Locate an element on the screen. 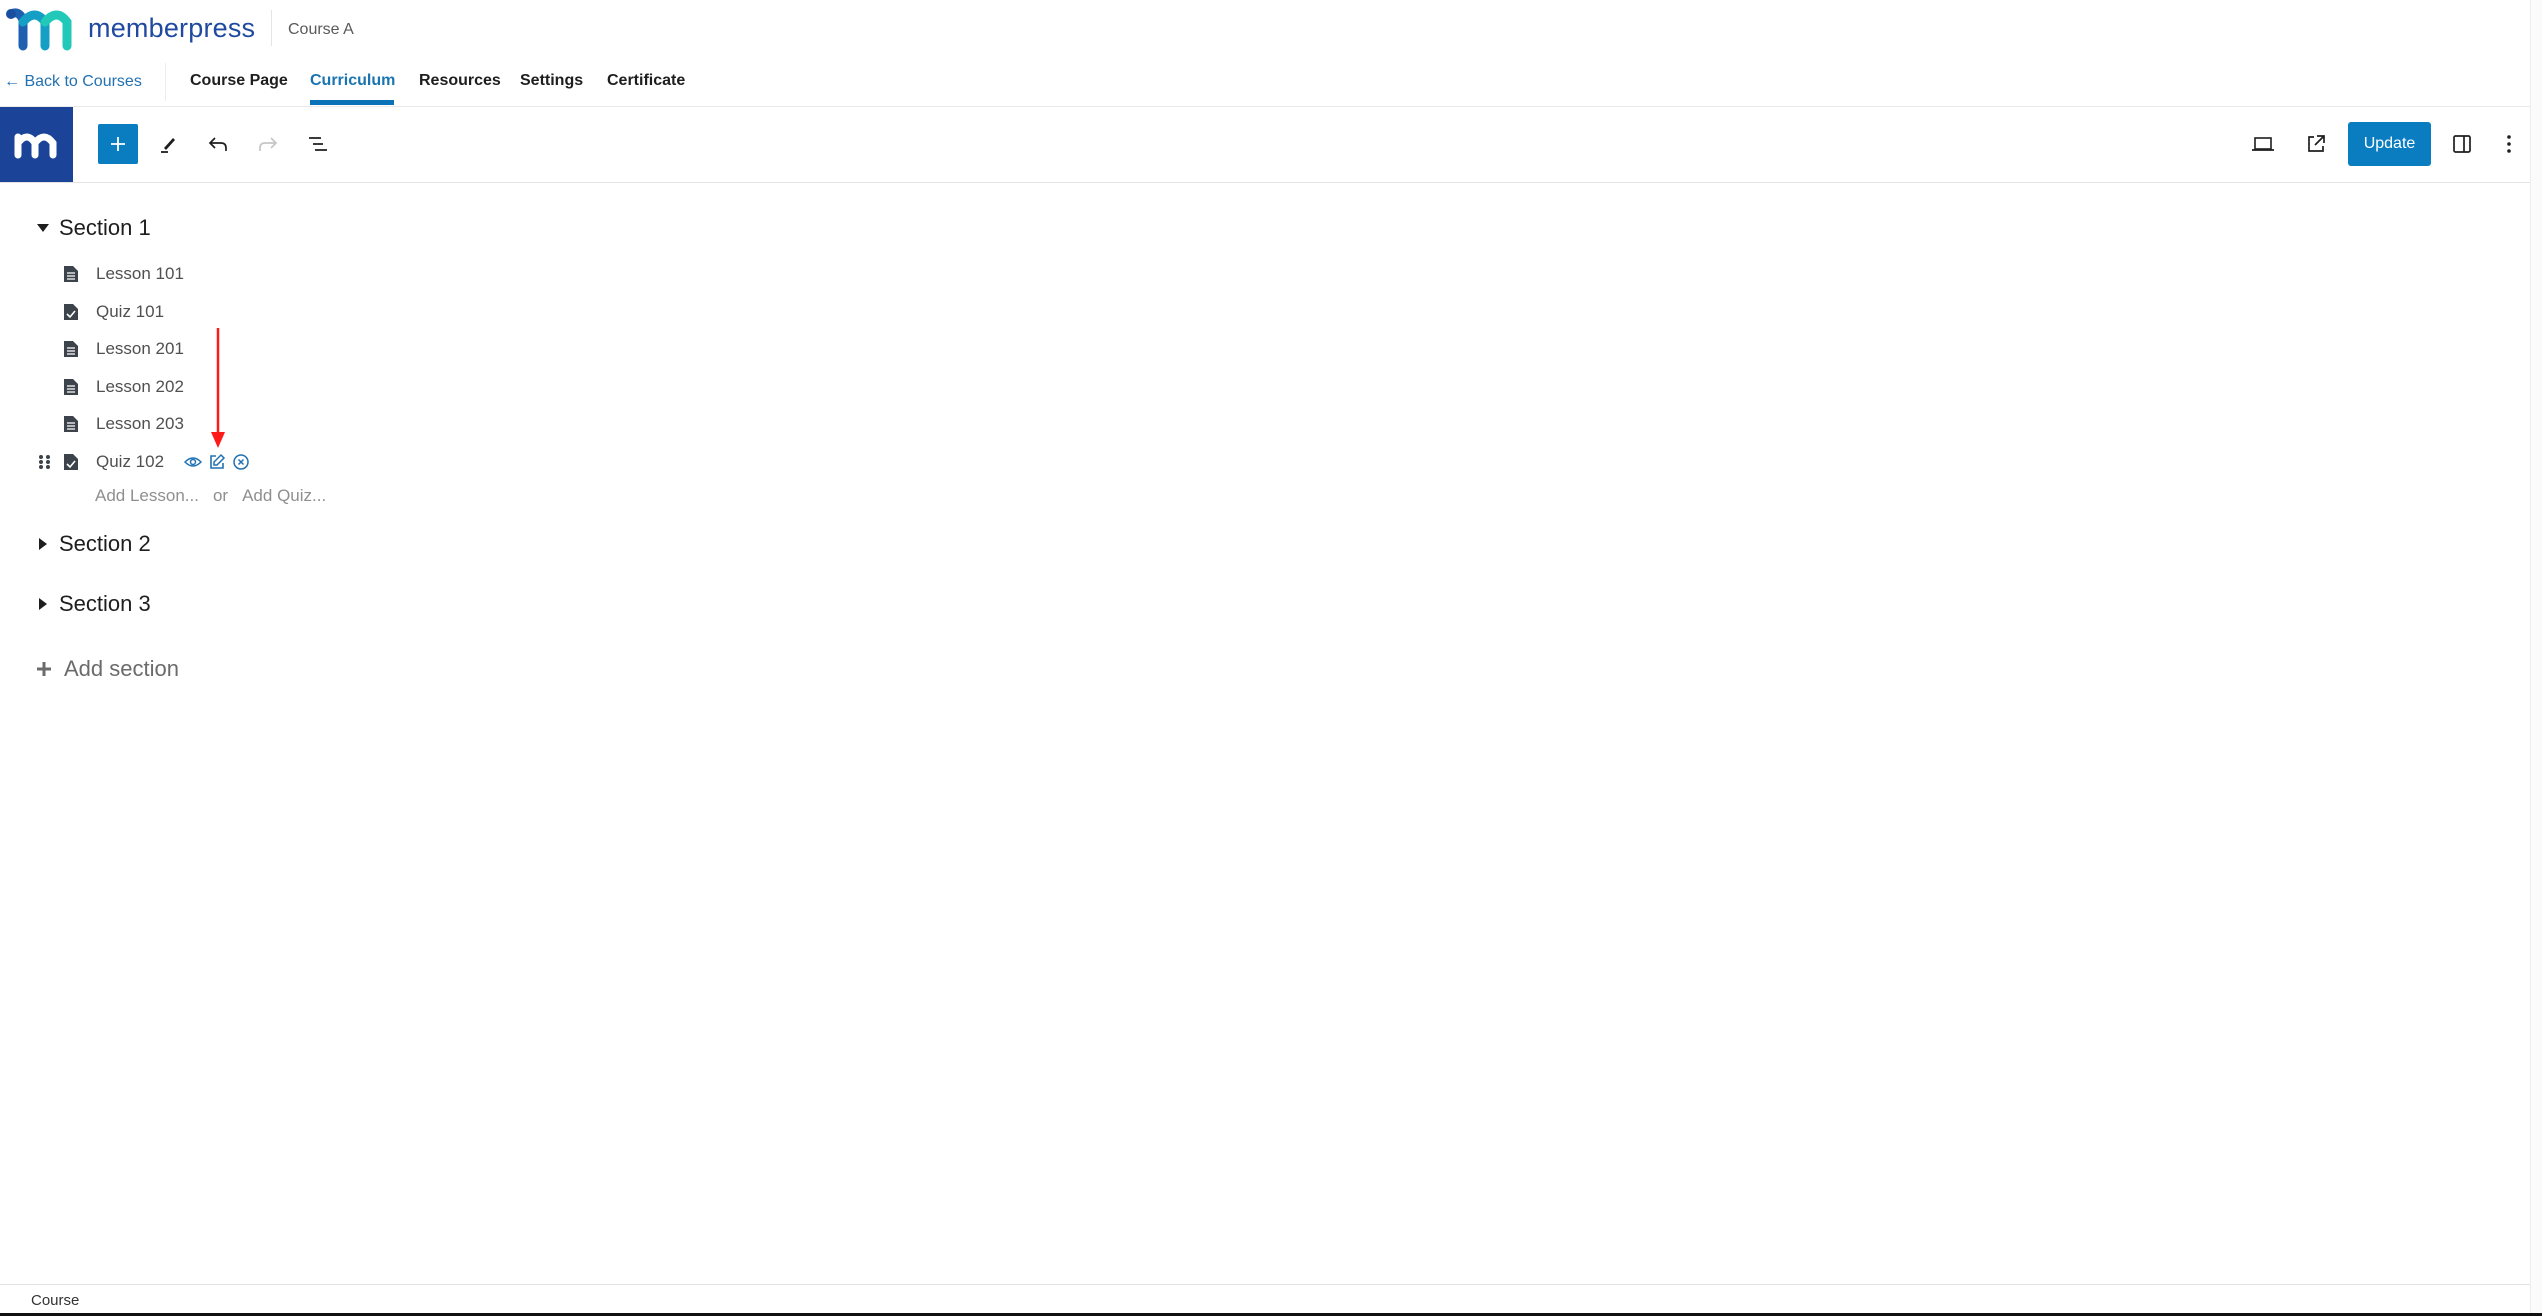  external-link-icon is located at coordinates (2316, 143).